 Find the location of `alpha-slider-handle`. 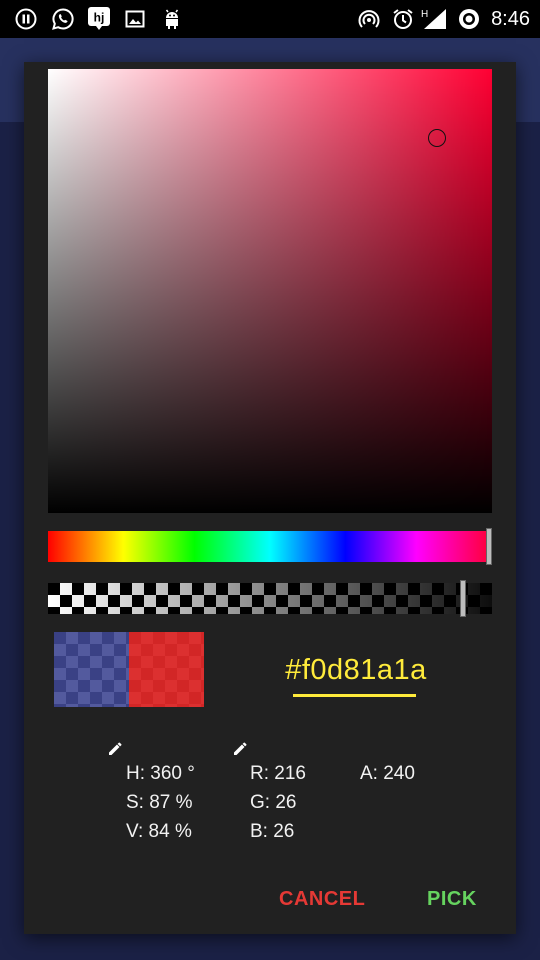

alpha-slider-handle is located at coordinates (462, 598).